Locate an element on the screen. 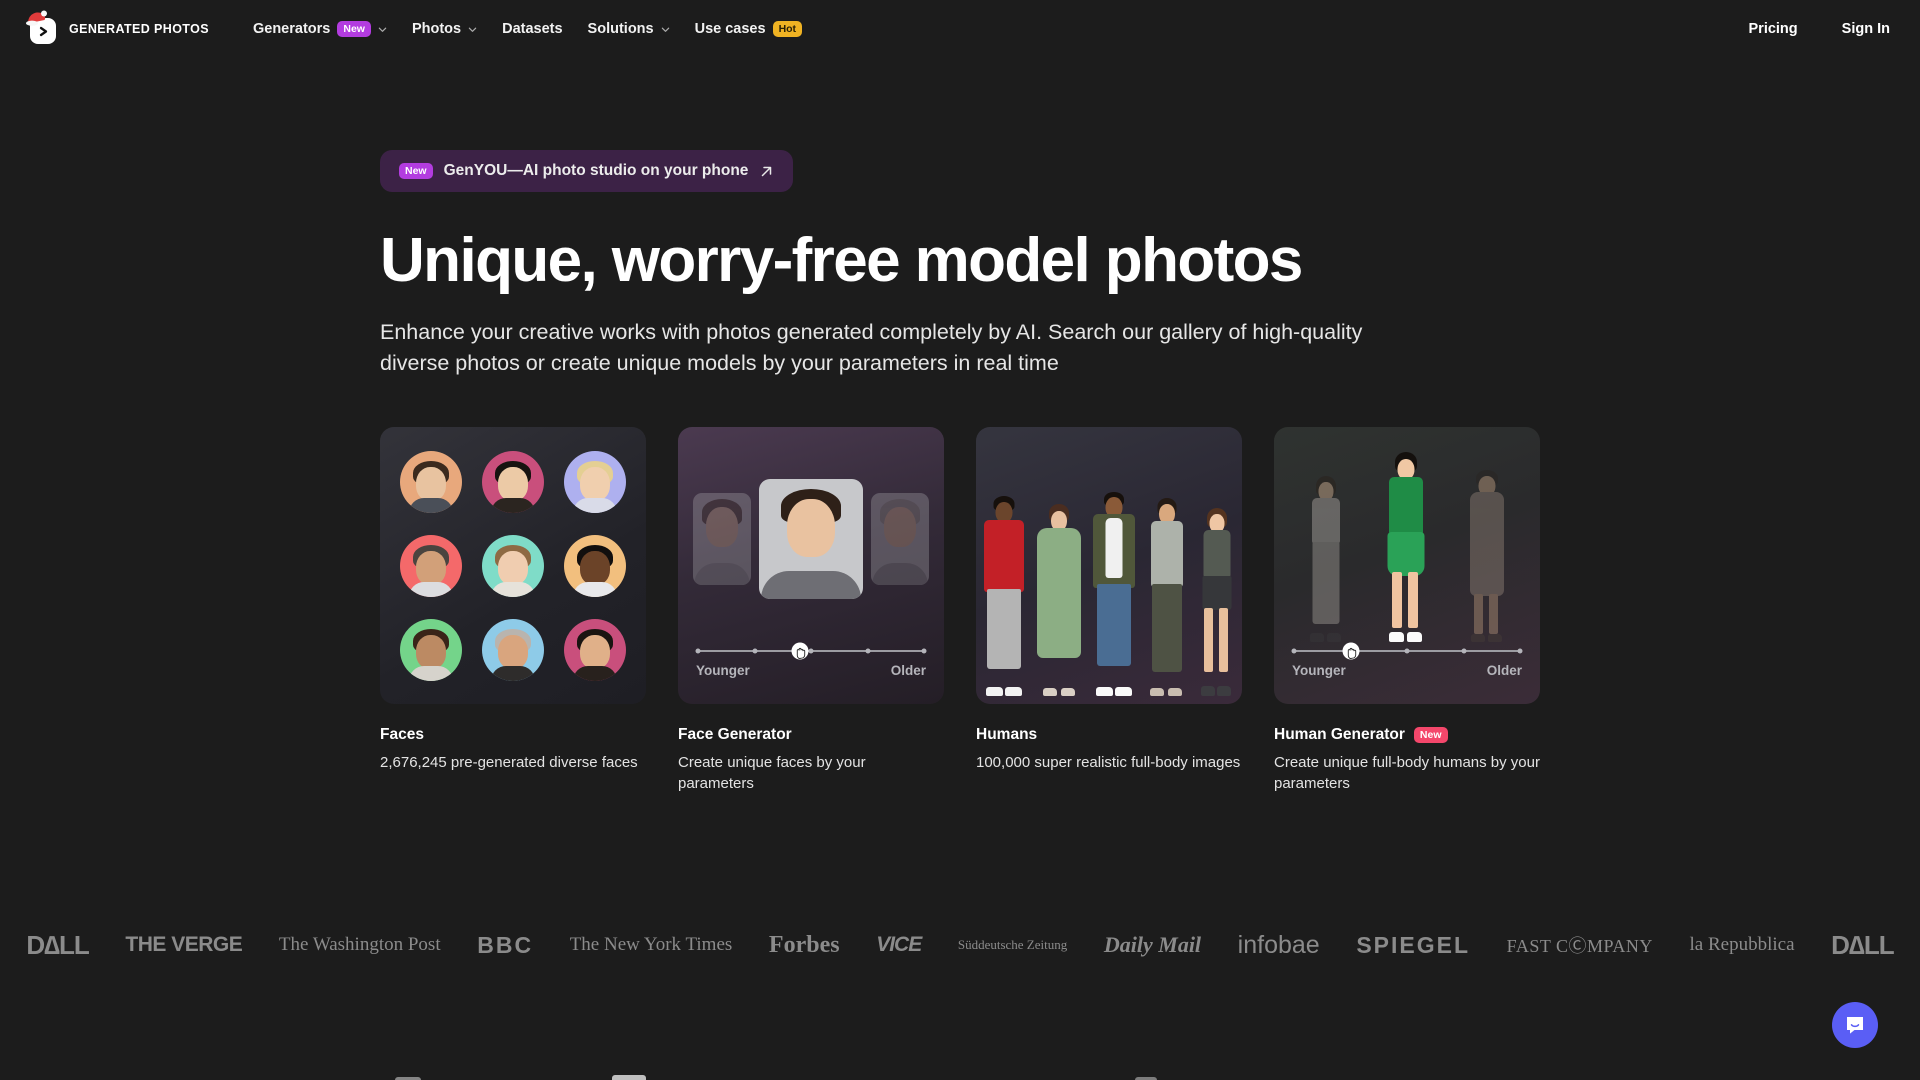 The width and height of the screenshot is (1920, 1080). nav-label-generators: Generators is located at coordinates (291, 29).